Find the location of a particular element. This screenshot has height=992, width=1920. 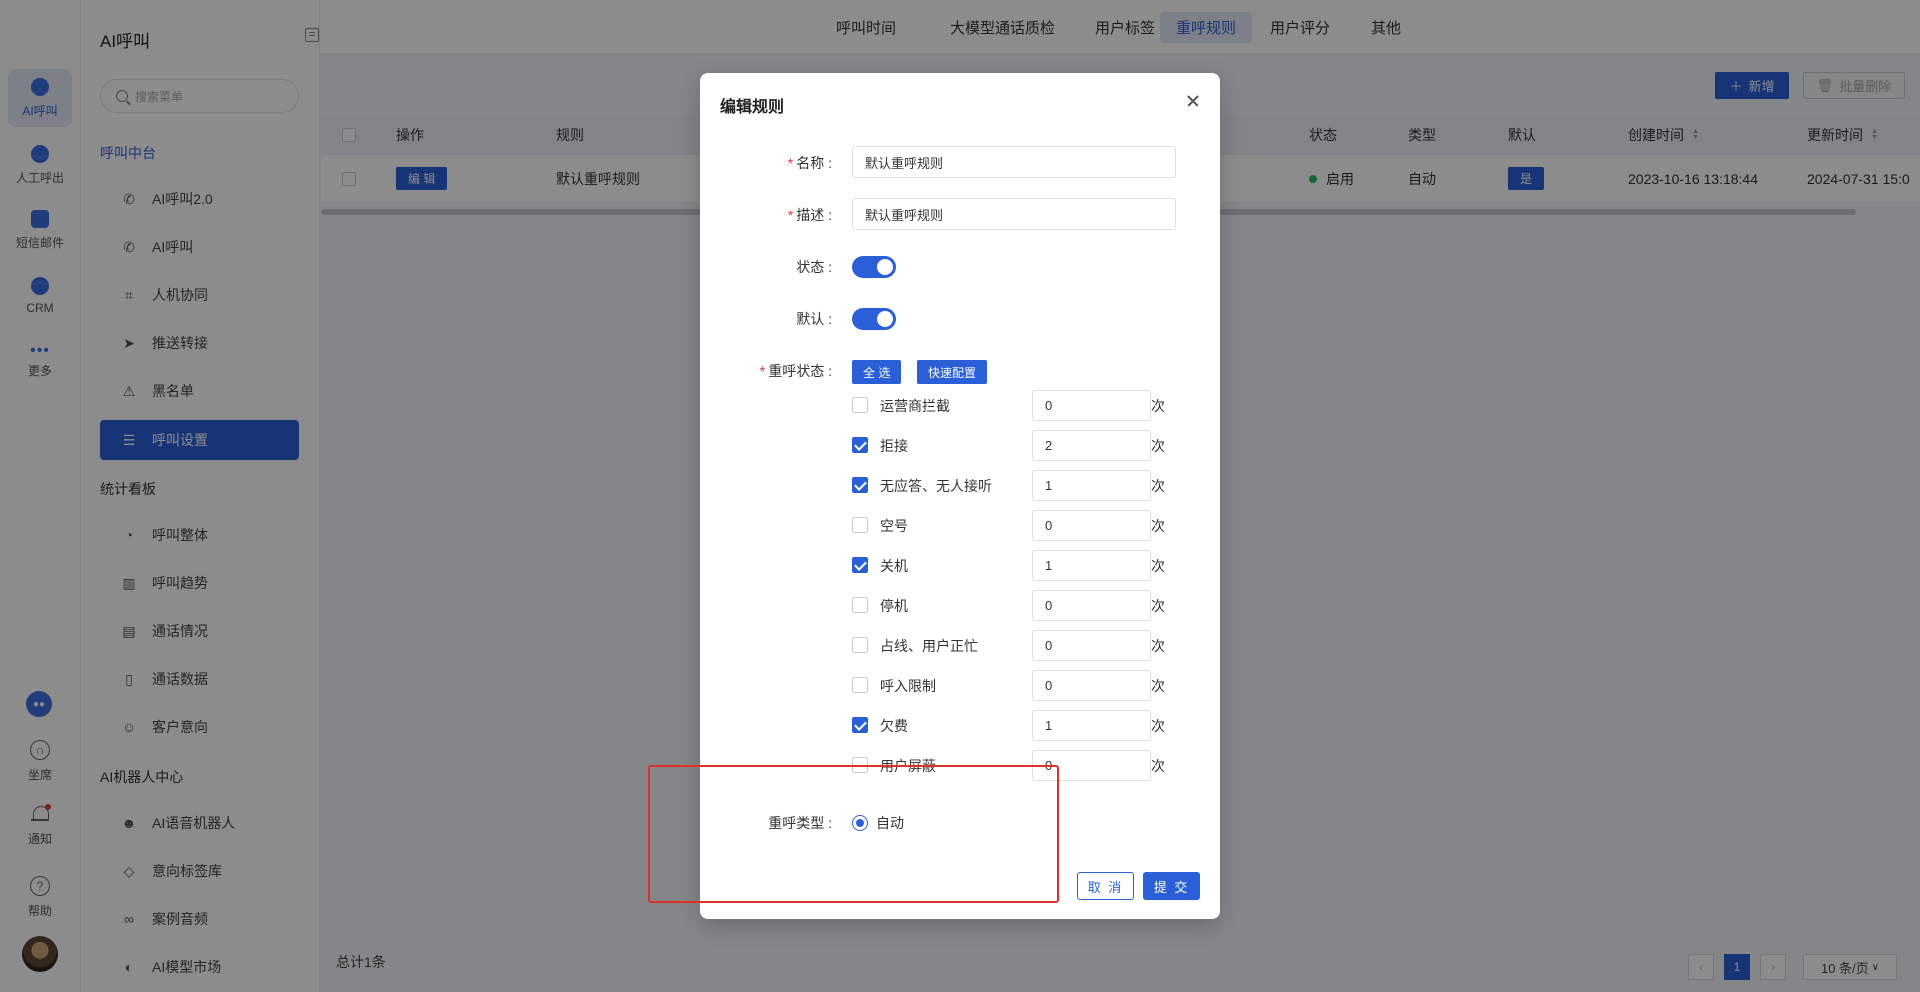

default-toggle is located at coordinates (874, 319).